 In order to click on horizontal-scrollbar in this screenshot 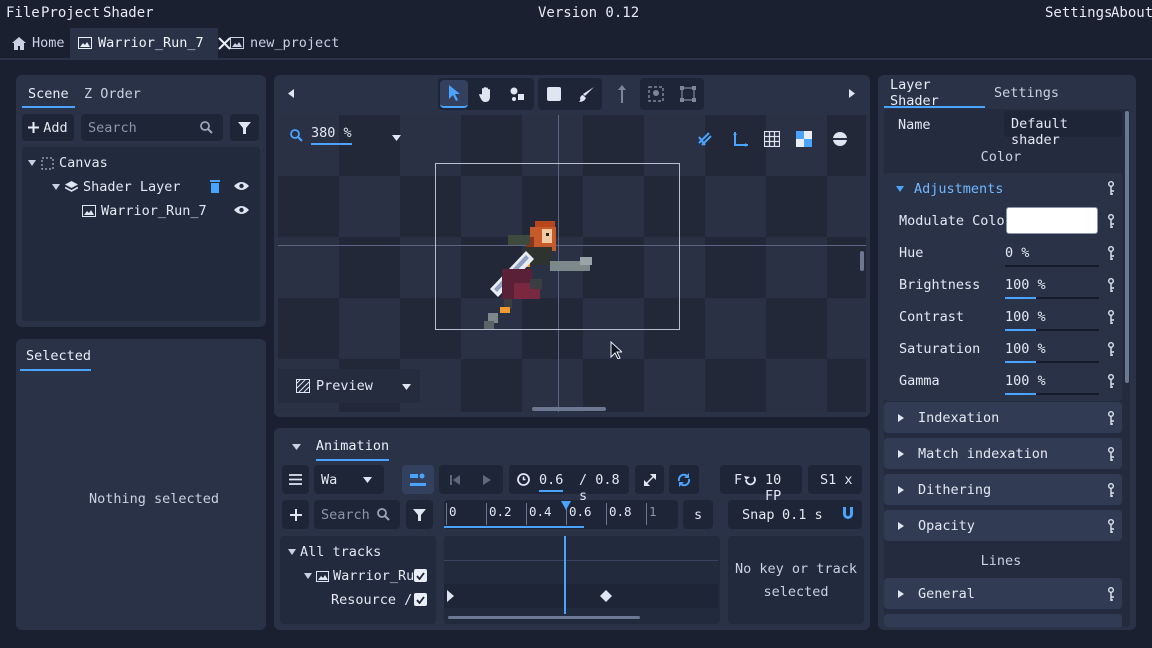, I will do `click(569, 409)`.